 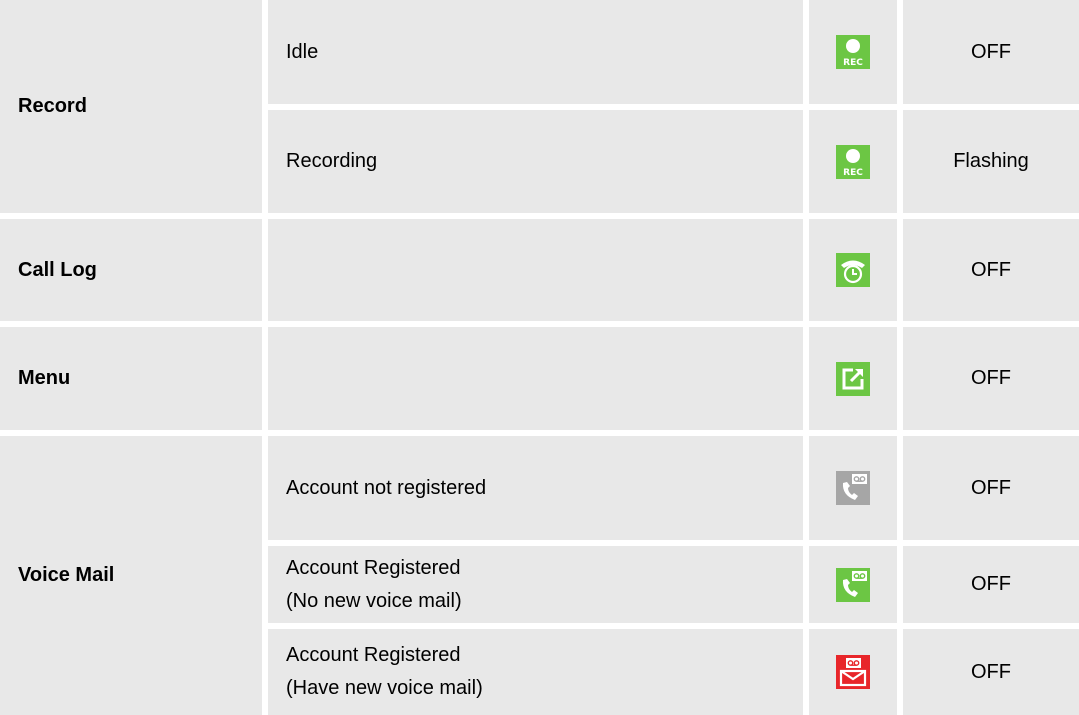 I want to click on state-desc-cell: Recording, so click(x=535, y=161).